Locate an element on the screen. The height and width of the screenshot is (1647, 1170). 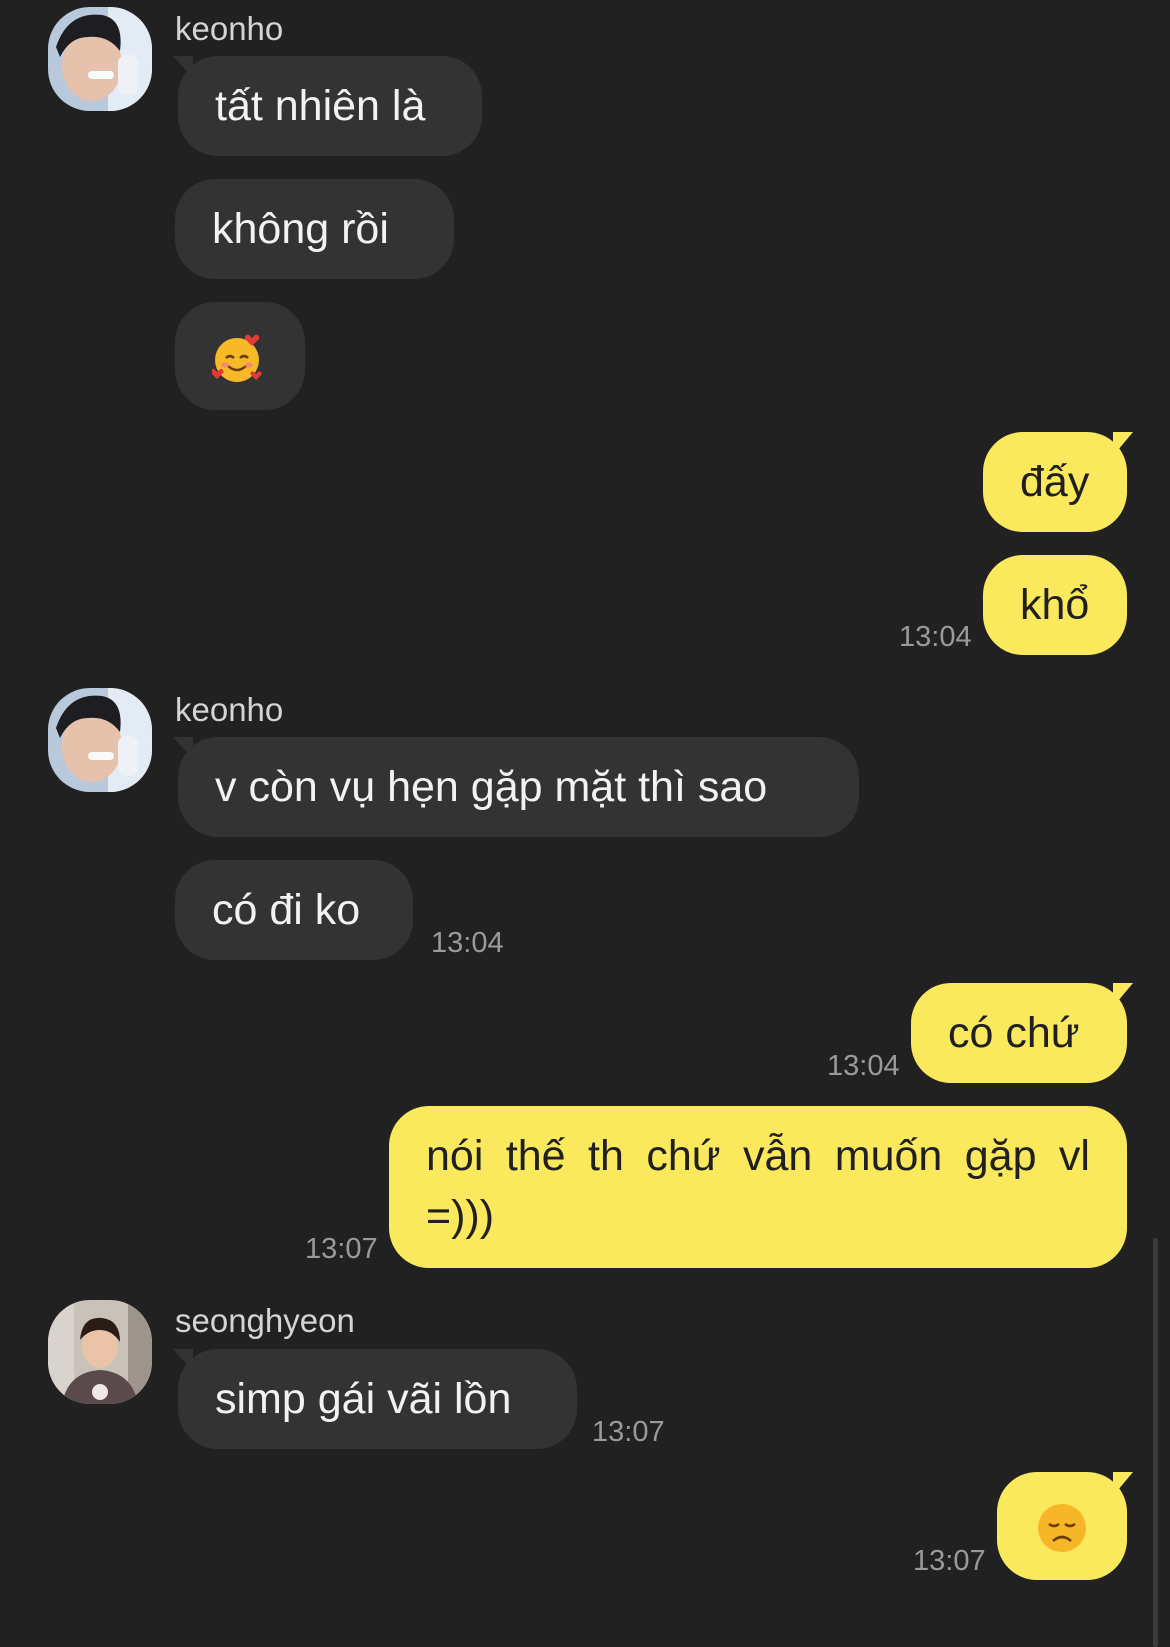
avatar-seonghyeon-image is located at coordinates (100, 1352).